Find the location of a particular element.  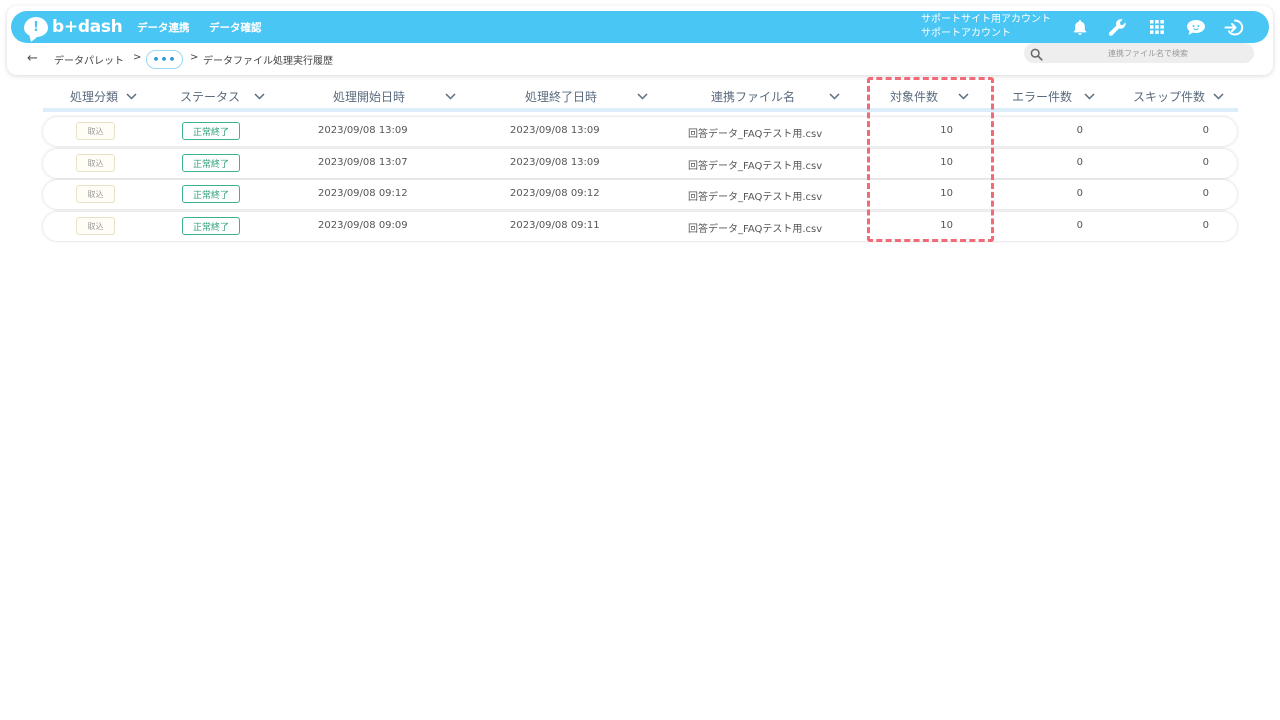

column-header-label: ステータス is located at coordinates (210, 96).